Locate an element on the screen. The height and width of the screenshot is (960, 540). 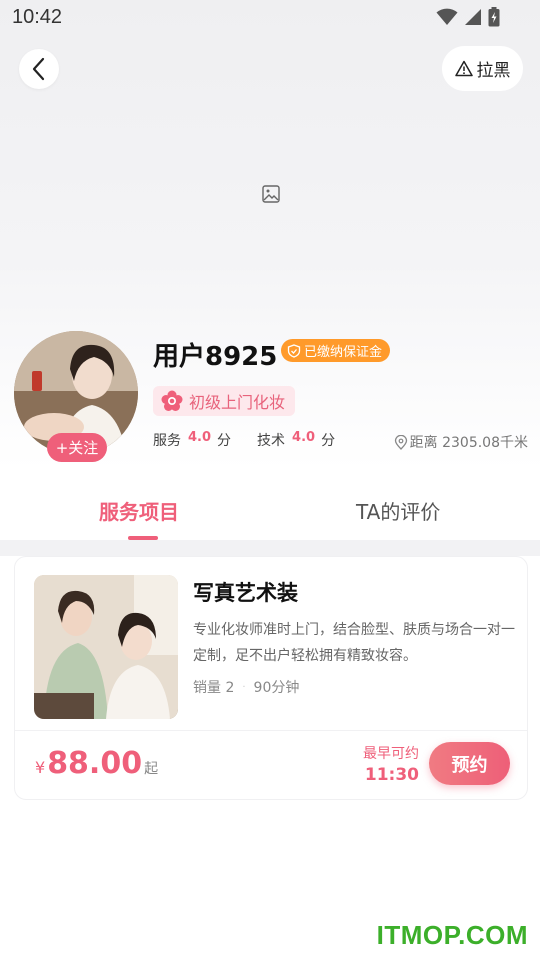
battery-icon is located at coordinates (494, 17).